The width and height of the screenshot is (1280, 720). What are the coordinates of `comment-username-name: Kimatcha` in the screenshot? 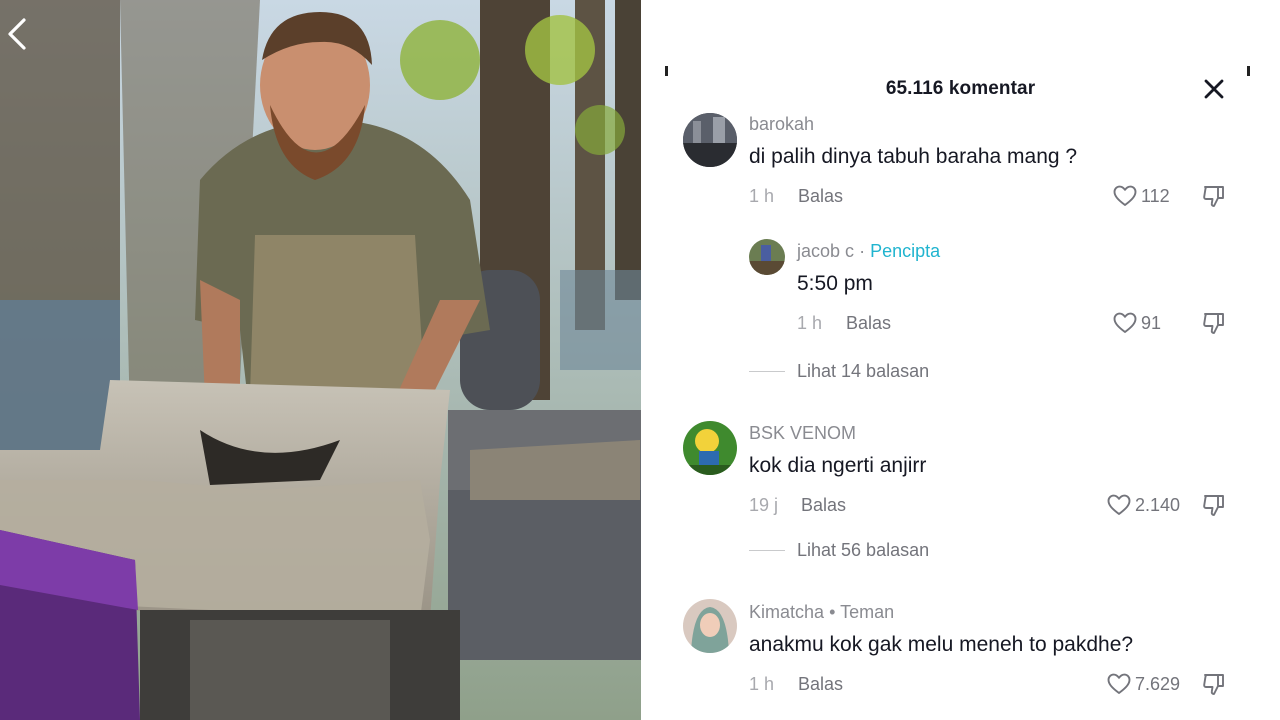 It's located at (787, 612).